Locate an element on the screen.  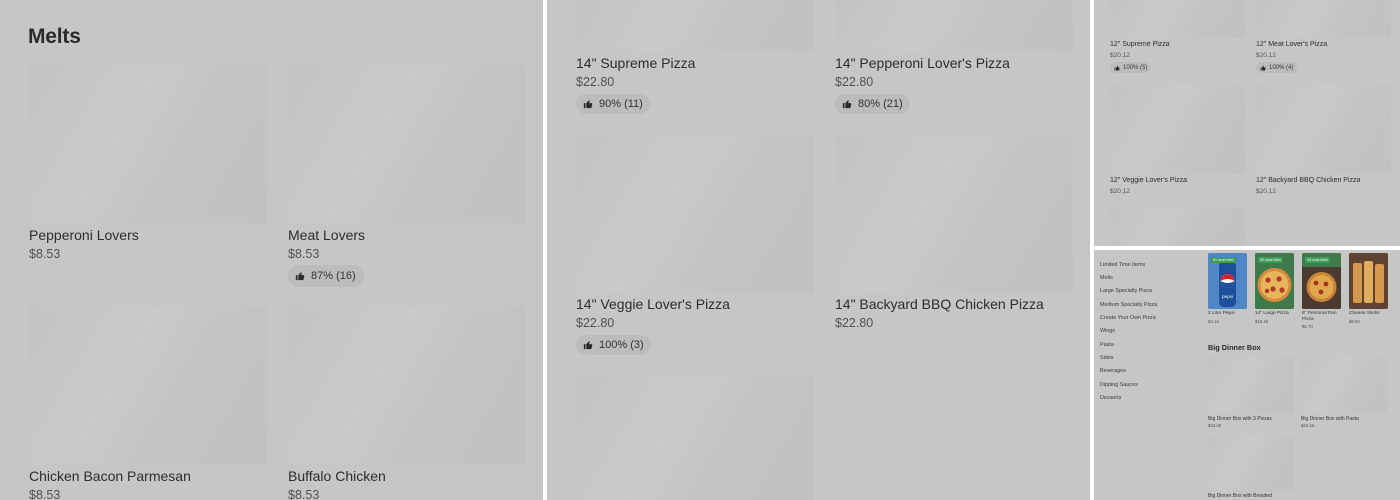
item-name: 12" Veggie Lover's Pizza is located at coordinates (1148, 180).